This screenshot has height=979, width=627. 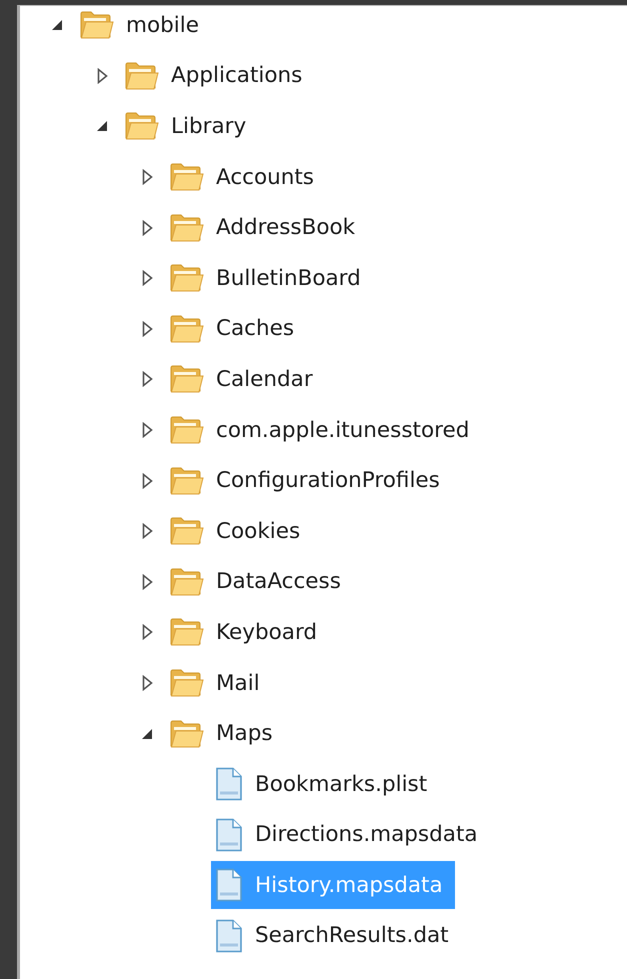 I want to click on tree-item: Caches, so click(x=236, y=328).